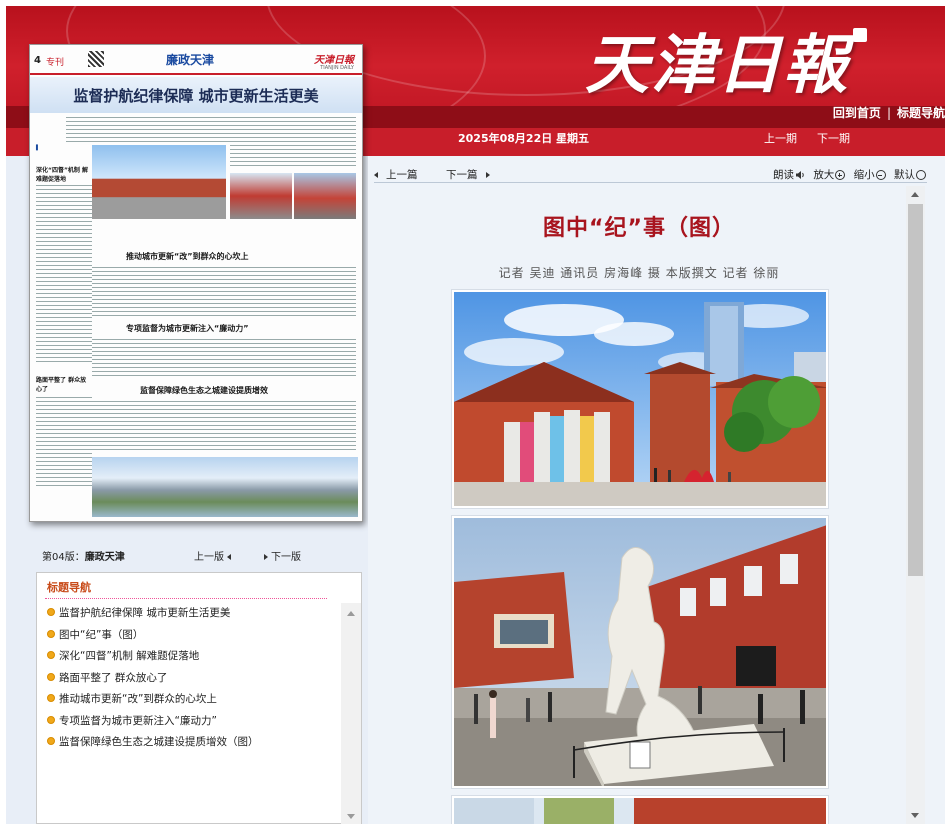 The width and height of the screenshot is (951, 824). I want to click on prev-article-link: 上一篇, so click(396, 174).